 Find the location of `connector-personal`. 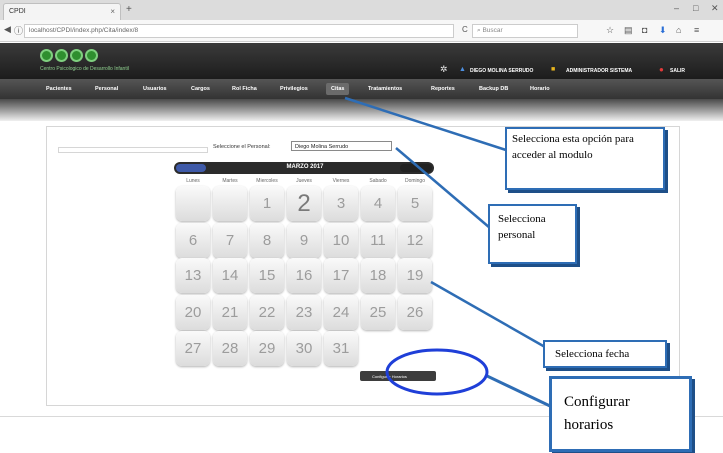

connector-personal is located at coordinates (443, 188).